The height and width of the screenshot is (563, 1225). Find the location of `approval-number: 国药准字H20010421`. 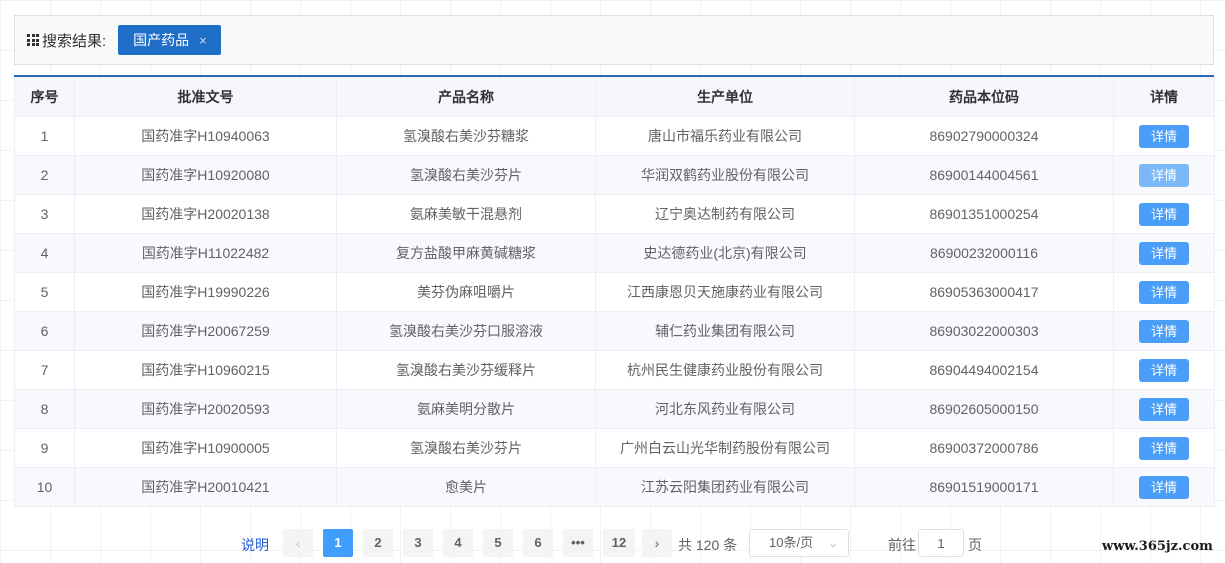

approval-number: 国药准字H20010421 is located at coordinates (205, 487).